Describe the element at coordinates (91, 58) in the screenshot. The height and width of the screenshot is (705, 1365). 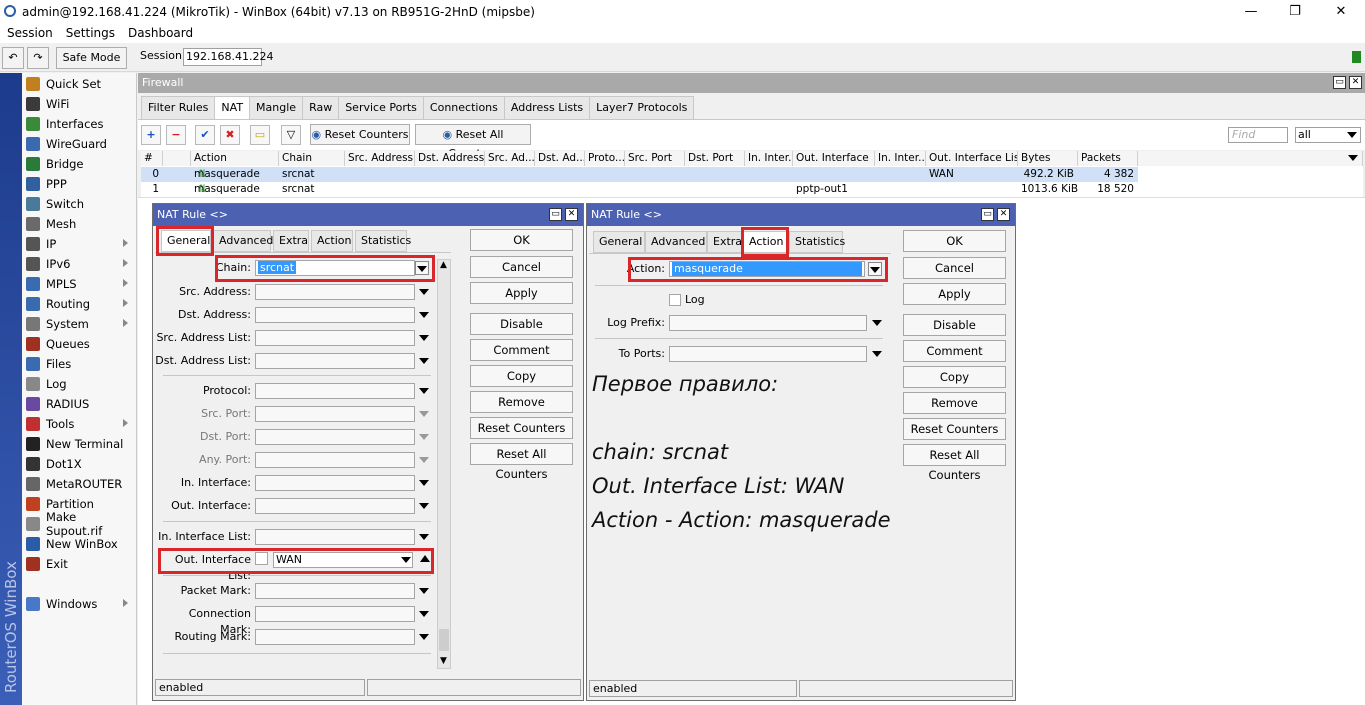
I see `safe-mode-button: Safe Mode` at that location.